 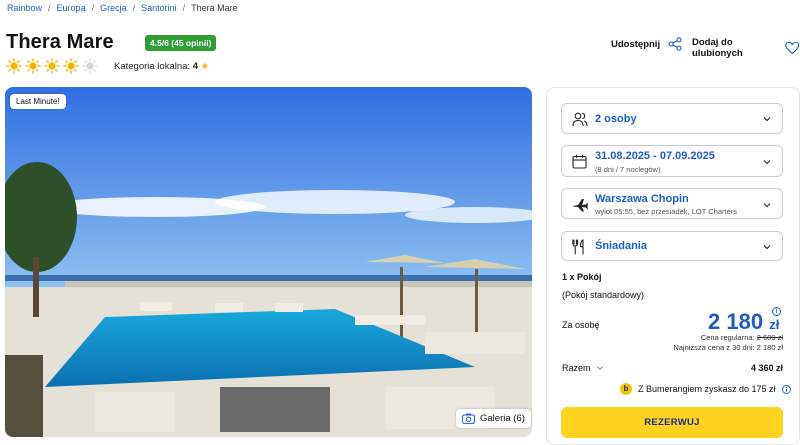 I want to click on local-category: Kategoria lokalna: 4 ★, so click(x=161, y=66).